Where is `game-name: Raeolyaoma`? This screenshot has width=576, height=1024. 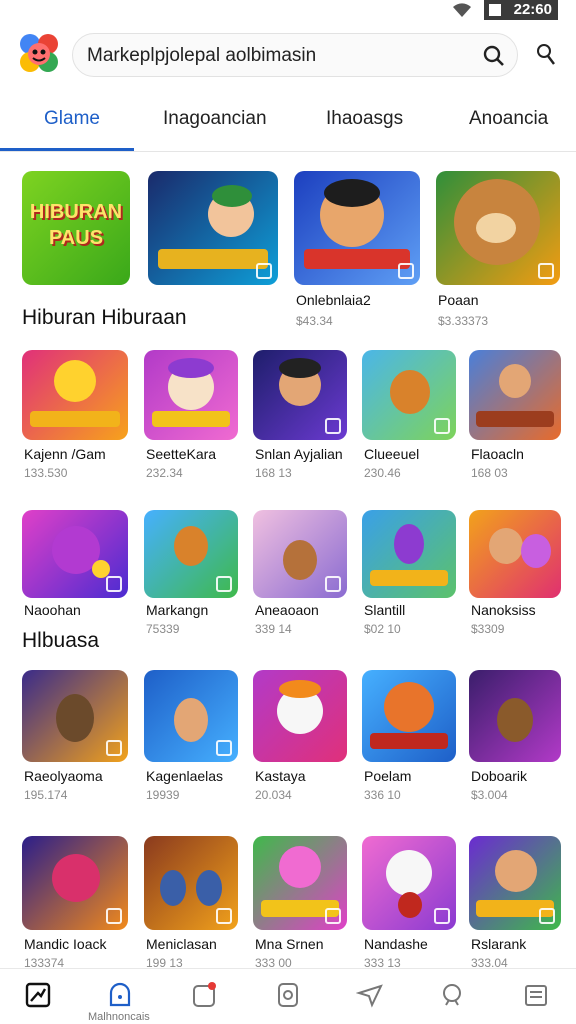
game-name: Raeolyaoma is located at coordinates (63, 776).